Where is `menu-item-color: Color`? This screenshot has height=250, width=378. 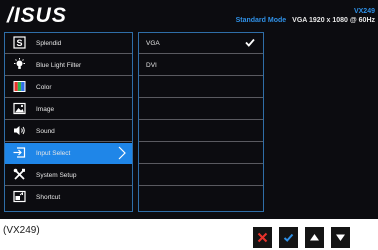
menu-item-color: Color is located at coordinates (68, 87).